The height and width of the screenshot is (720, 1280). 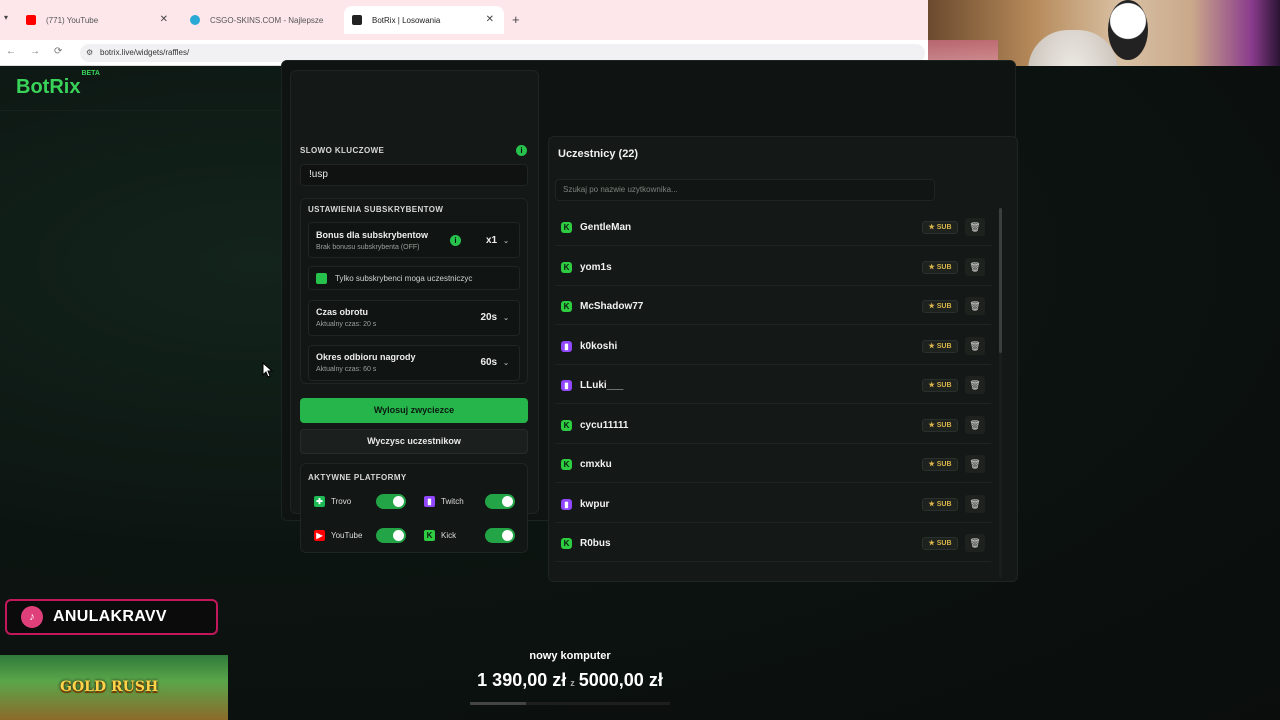 I want to click on only-subscribers-checkbox, so click(x=321, y=278).